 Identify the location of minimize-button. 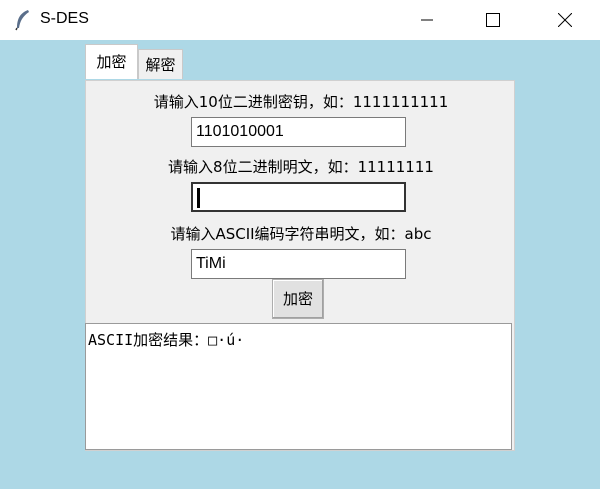
(427, 20).